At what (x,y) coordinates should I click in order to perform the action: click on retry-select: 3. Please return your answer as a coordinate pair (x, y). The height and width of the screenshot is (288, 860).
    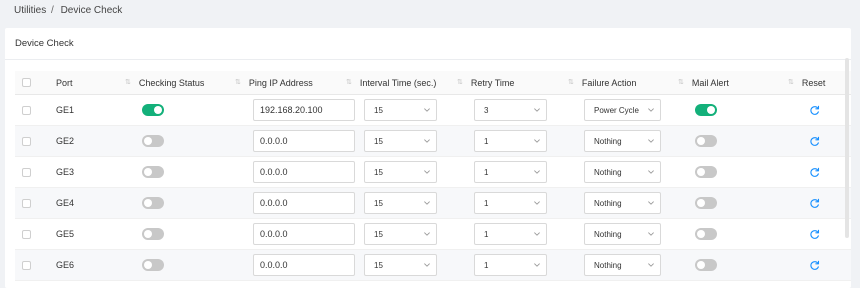
    Looking at the image, I should click on (510, 110).